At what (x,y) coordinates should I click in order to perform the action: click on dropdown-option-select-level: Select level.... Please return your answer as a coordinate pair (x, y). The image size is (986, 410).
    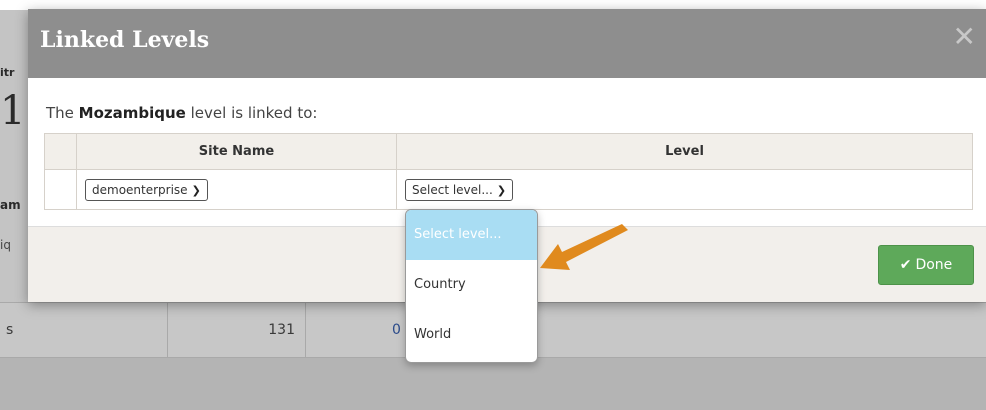
    Looking at the image, I should click on (471, 235).